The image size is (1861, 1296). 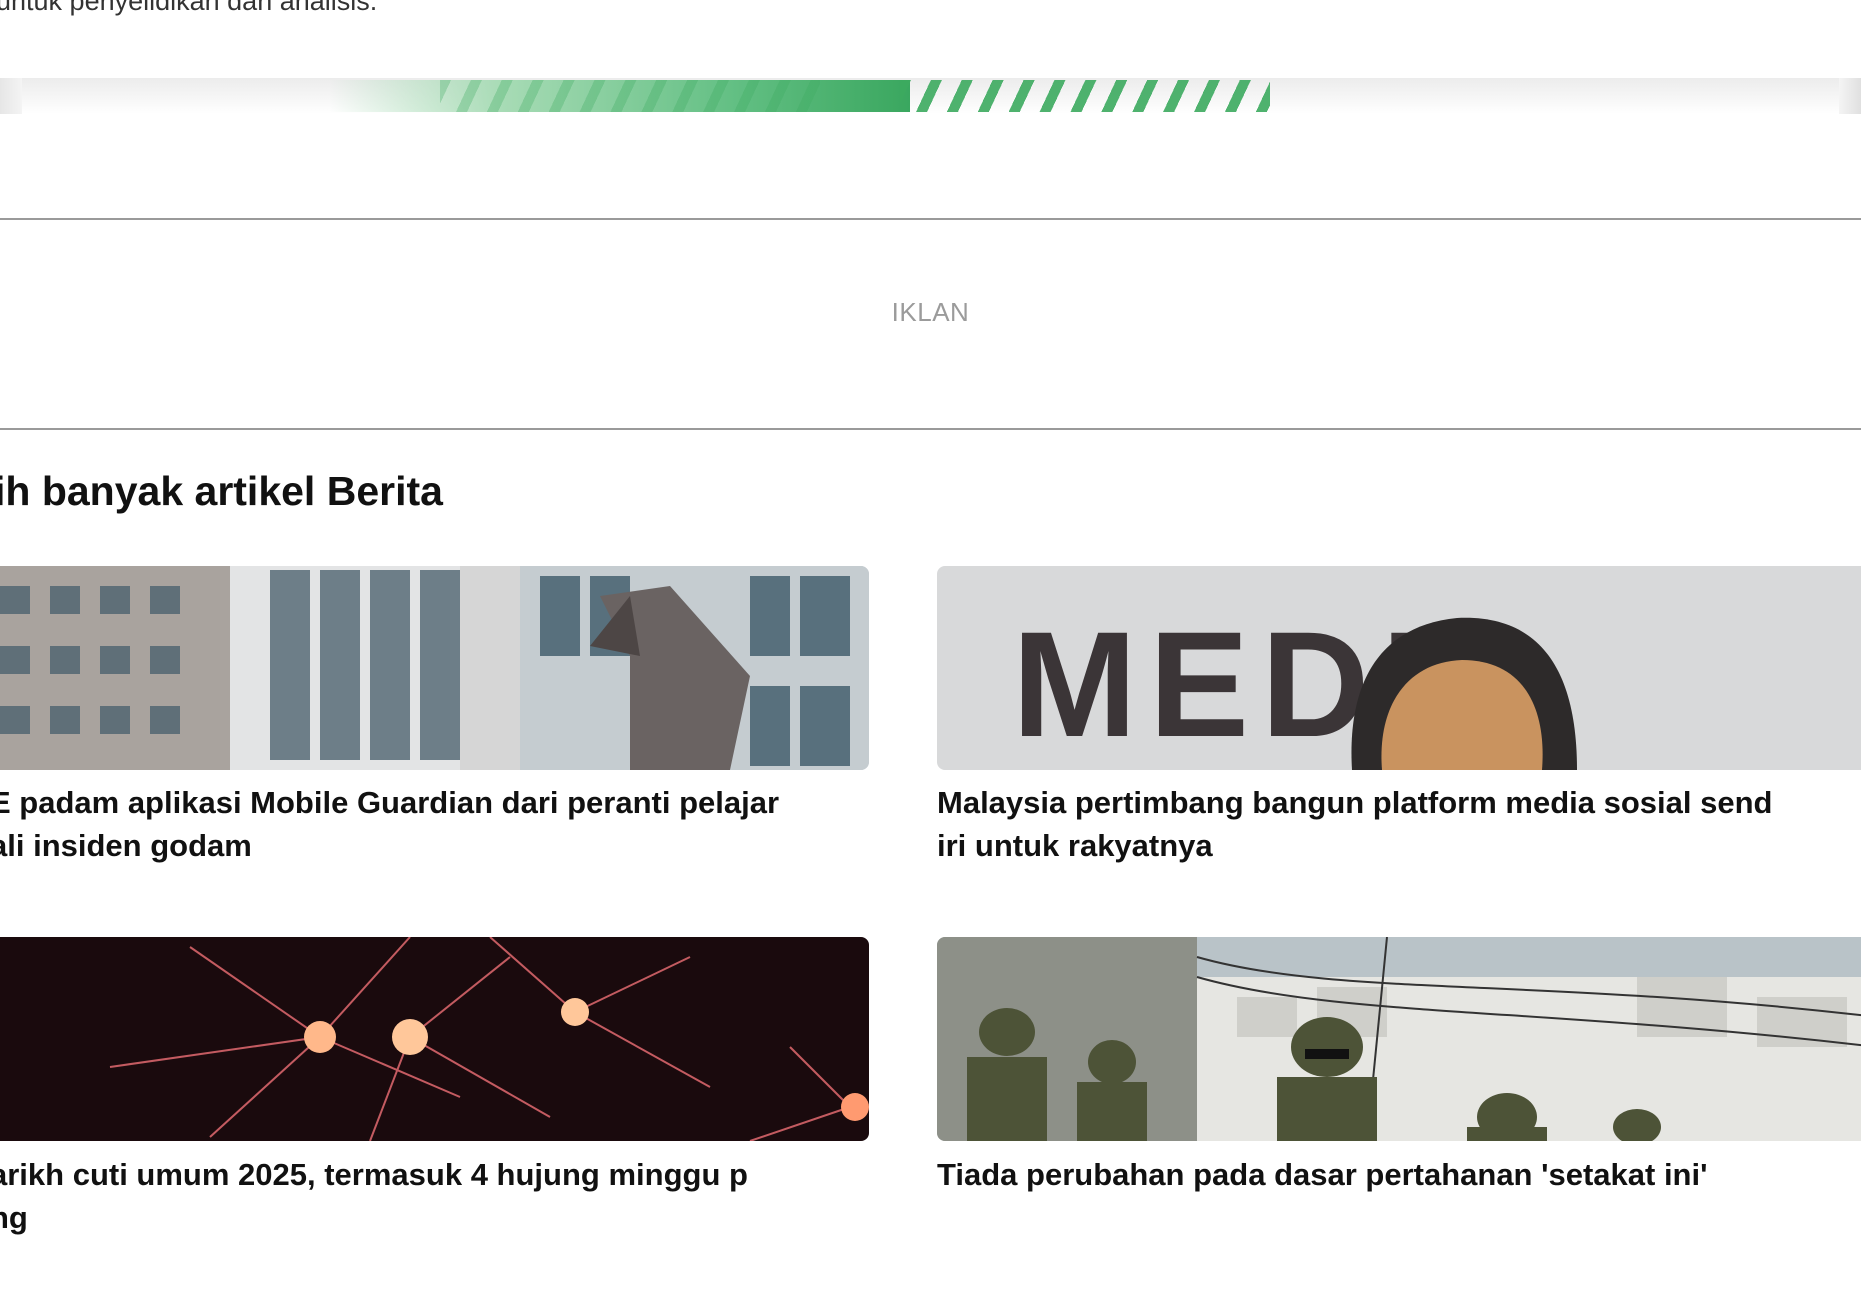 I want to click on strip-right-edge, so click(x=1850, y=96).